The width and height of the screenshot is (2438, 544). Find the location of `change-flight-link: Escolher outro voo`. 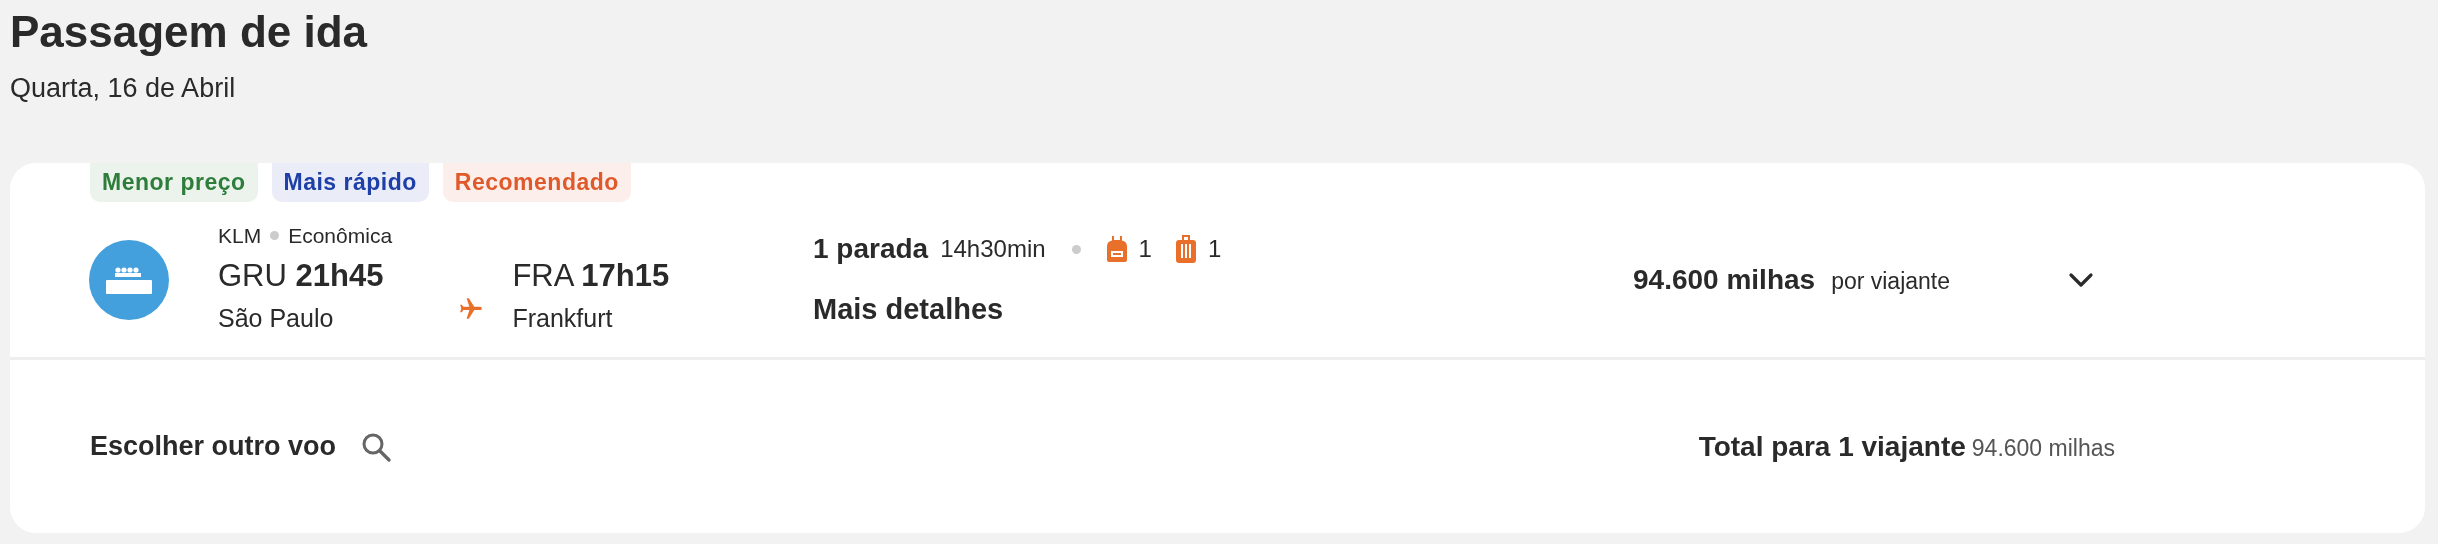

change-flight-link: Escolher outro voo is located at coordinates (213, 446).